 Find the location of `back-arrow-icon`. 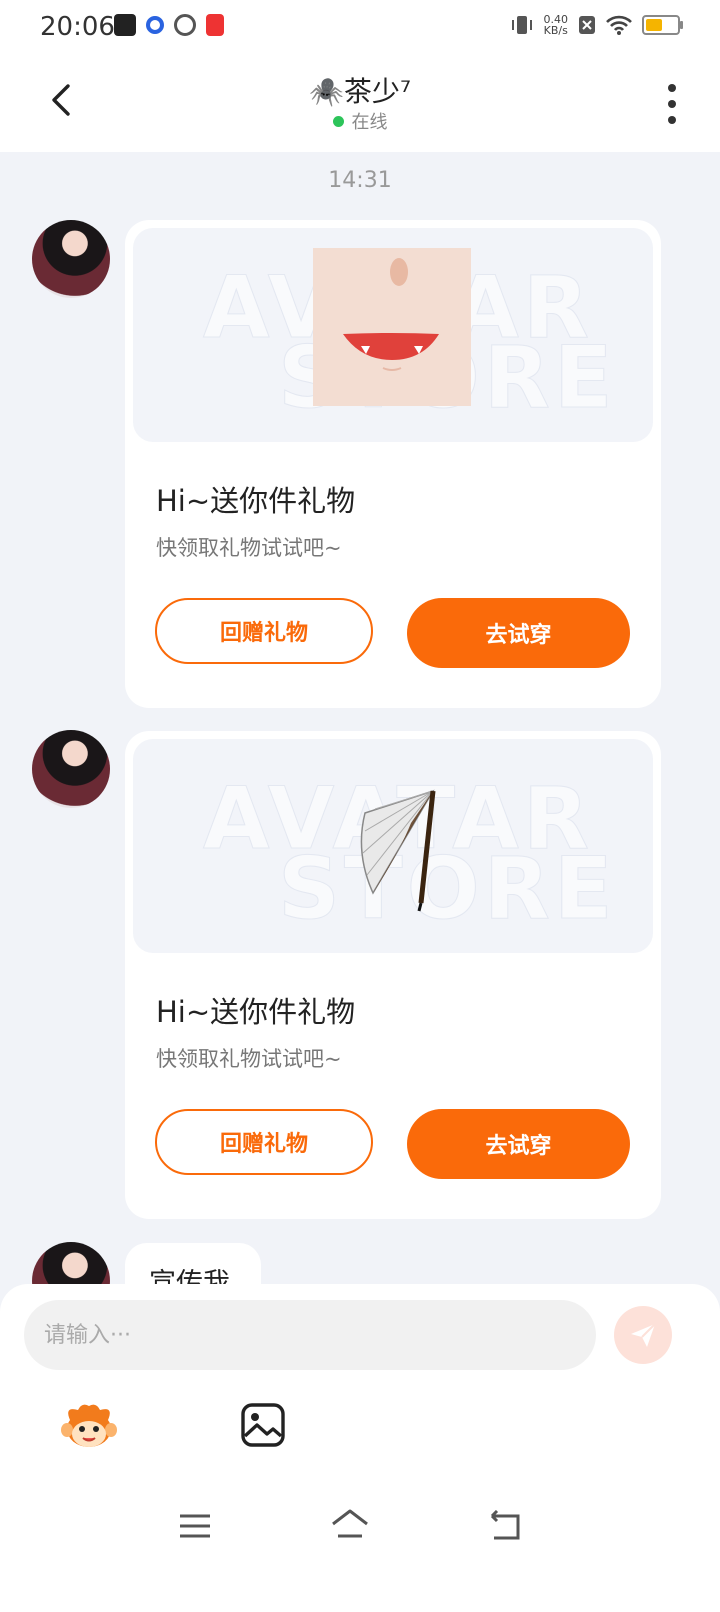

back-arrow-icon is located at coordinates (505, 1524).